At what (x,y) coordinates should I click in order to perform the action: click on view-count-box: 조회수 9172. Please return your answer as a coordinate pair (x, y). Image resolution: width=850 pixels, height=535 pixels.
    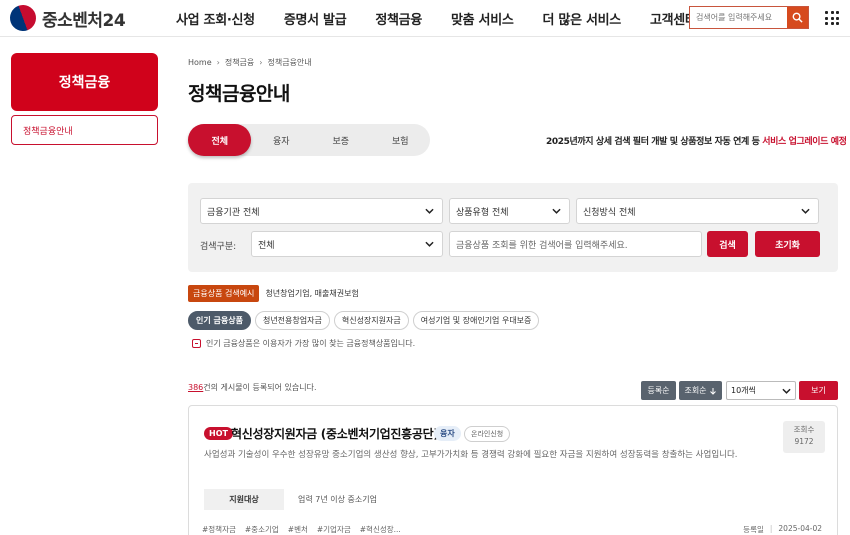
    Looking at the image, I should click on (804, 437).